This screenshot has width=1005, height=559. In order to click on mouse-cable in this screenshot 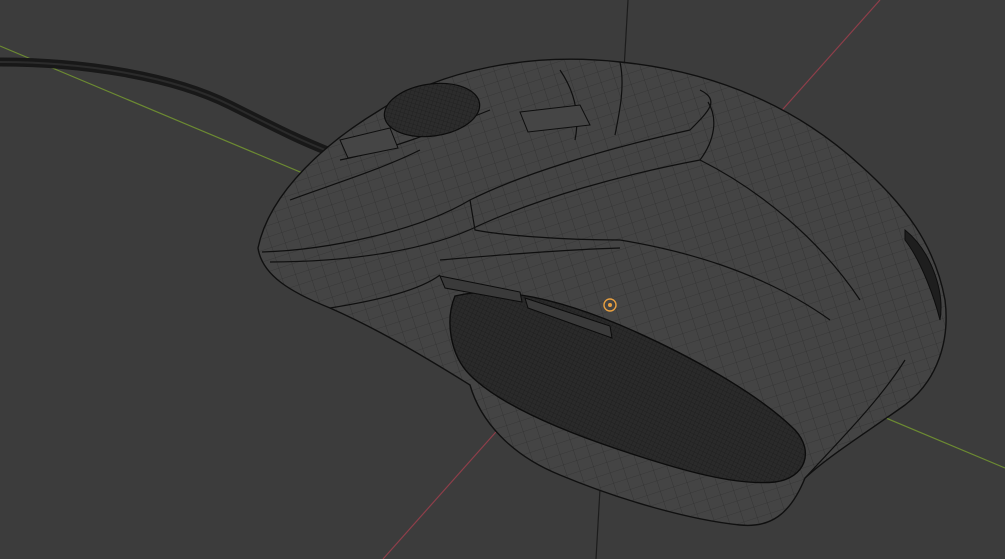, I will do `click(167, 107)`.